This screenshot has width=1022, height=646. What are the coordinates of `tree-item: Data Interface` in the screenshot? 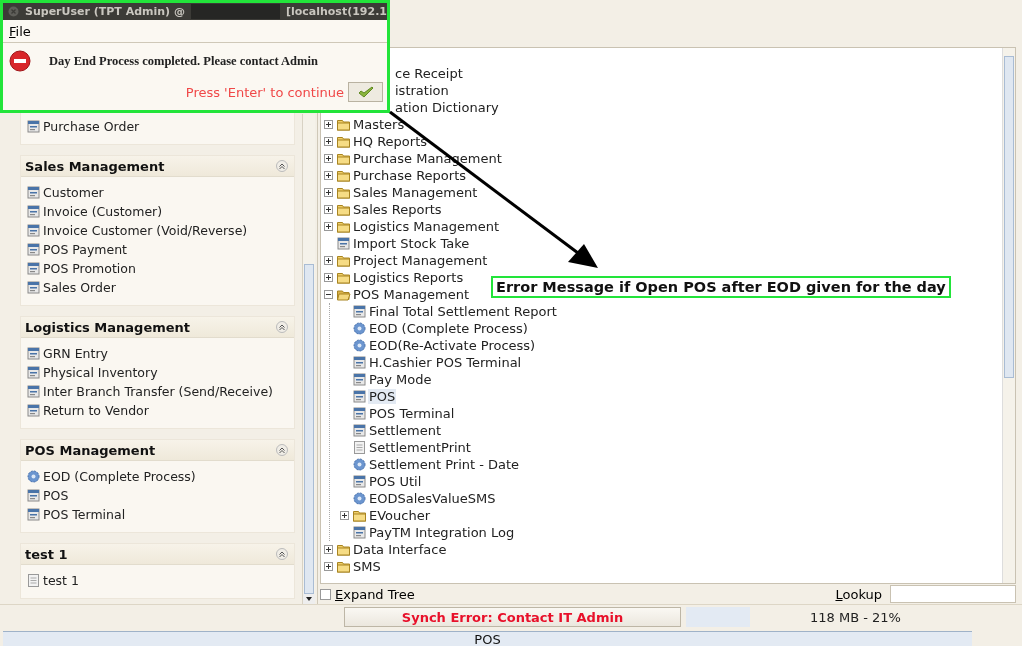 It's located at (400, 549).